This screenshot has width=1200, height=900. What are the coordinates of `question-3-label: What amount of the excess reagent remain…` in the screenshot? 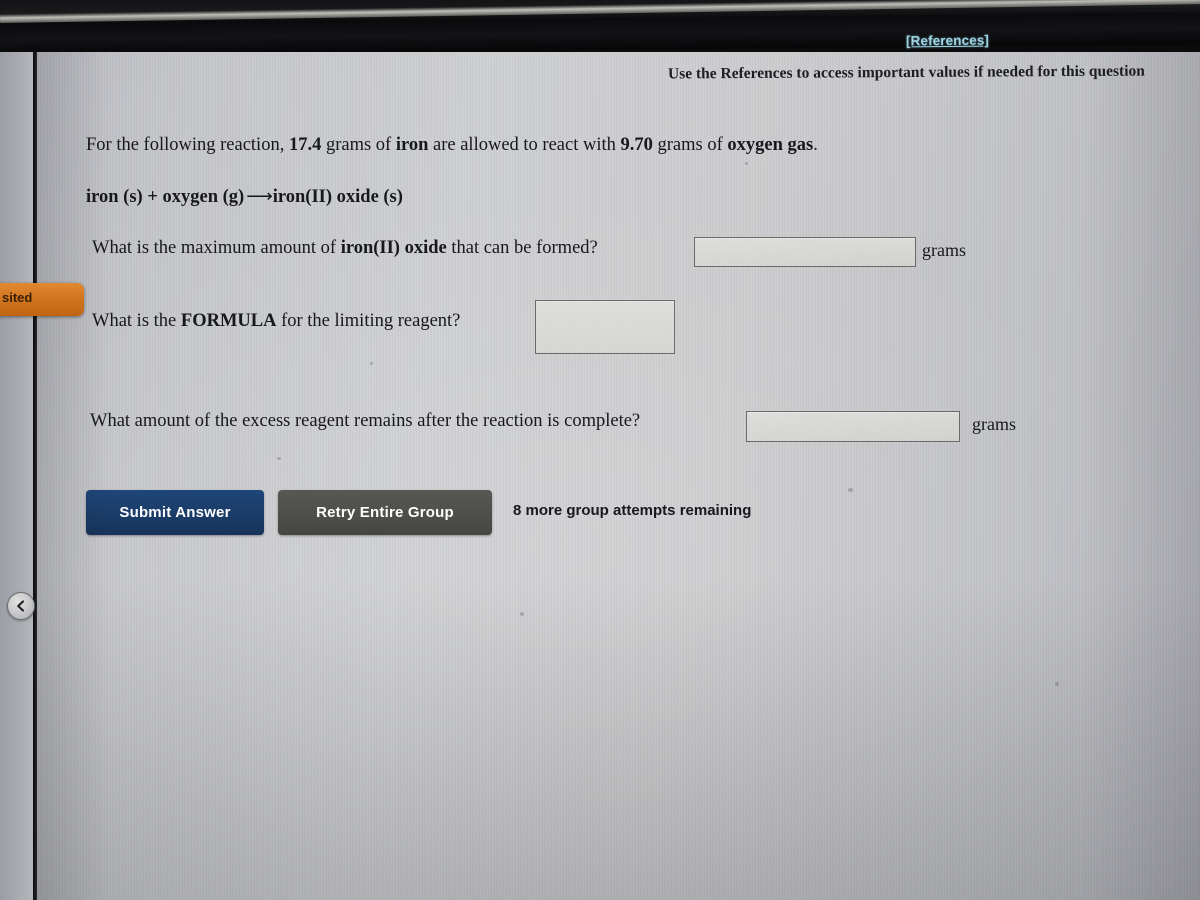 It's located at (365, 421).